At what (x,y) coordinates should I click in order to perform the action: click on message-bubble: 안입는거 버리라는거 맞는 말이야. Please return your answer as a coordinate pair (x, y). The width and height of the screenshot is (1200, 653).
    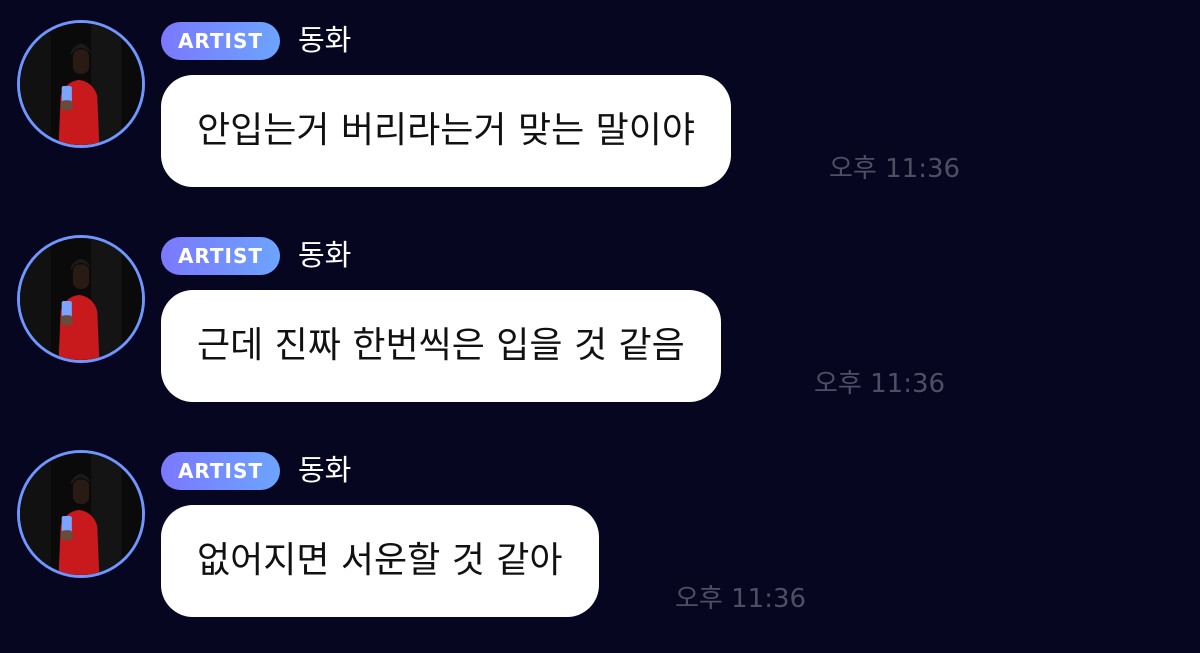
    Looking at the image, I should click on (446, 131).